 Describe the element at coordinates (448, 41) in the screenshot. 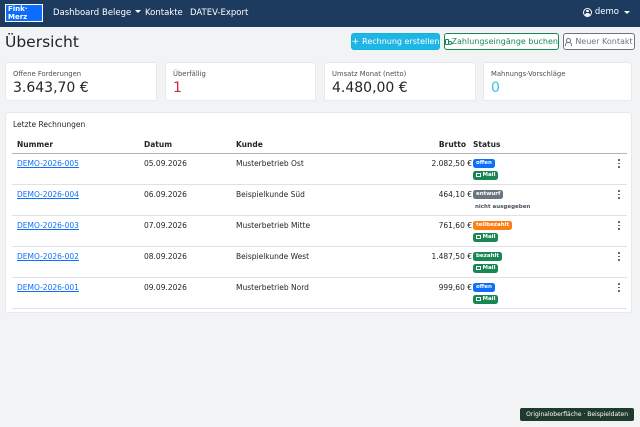

I see `cash-icon` at that location.